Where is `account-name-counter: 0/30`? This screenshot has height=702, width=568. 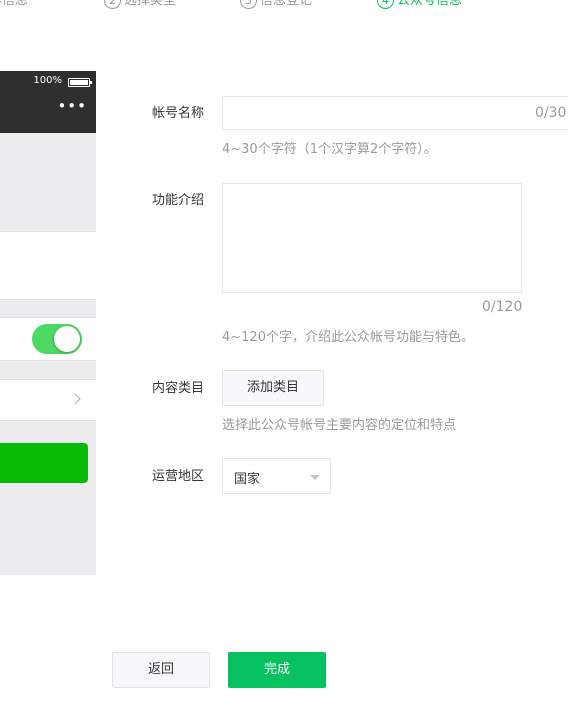 account-name-counter: 0/30 is located at coordinates (551, 113).